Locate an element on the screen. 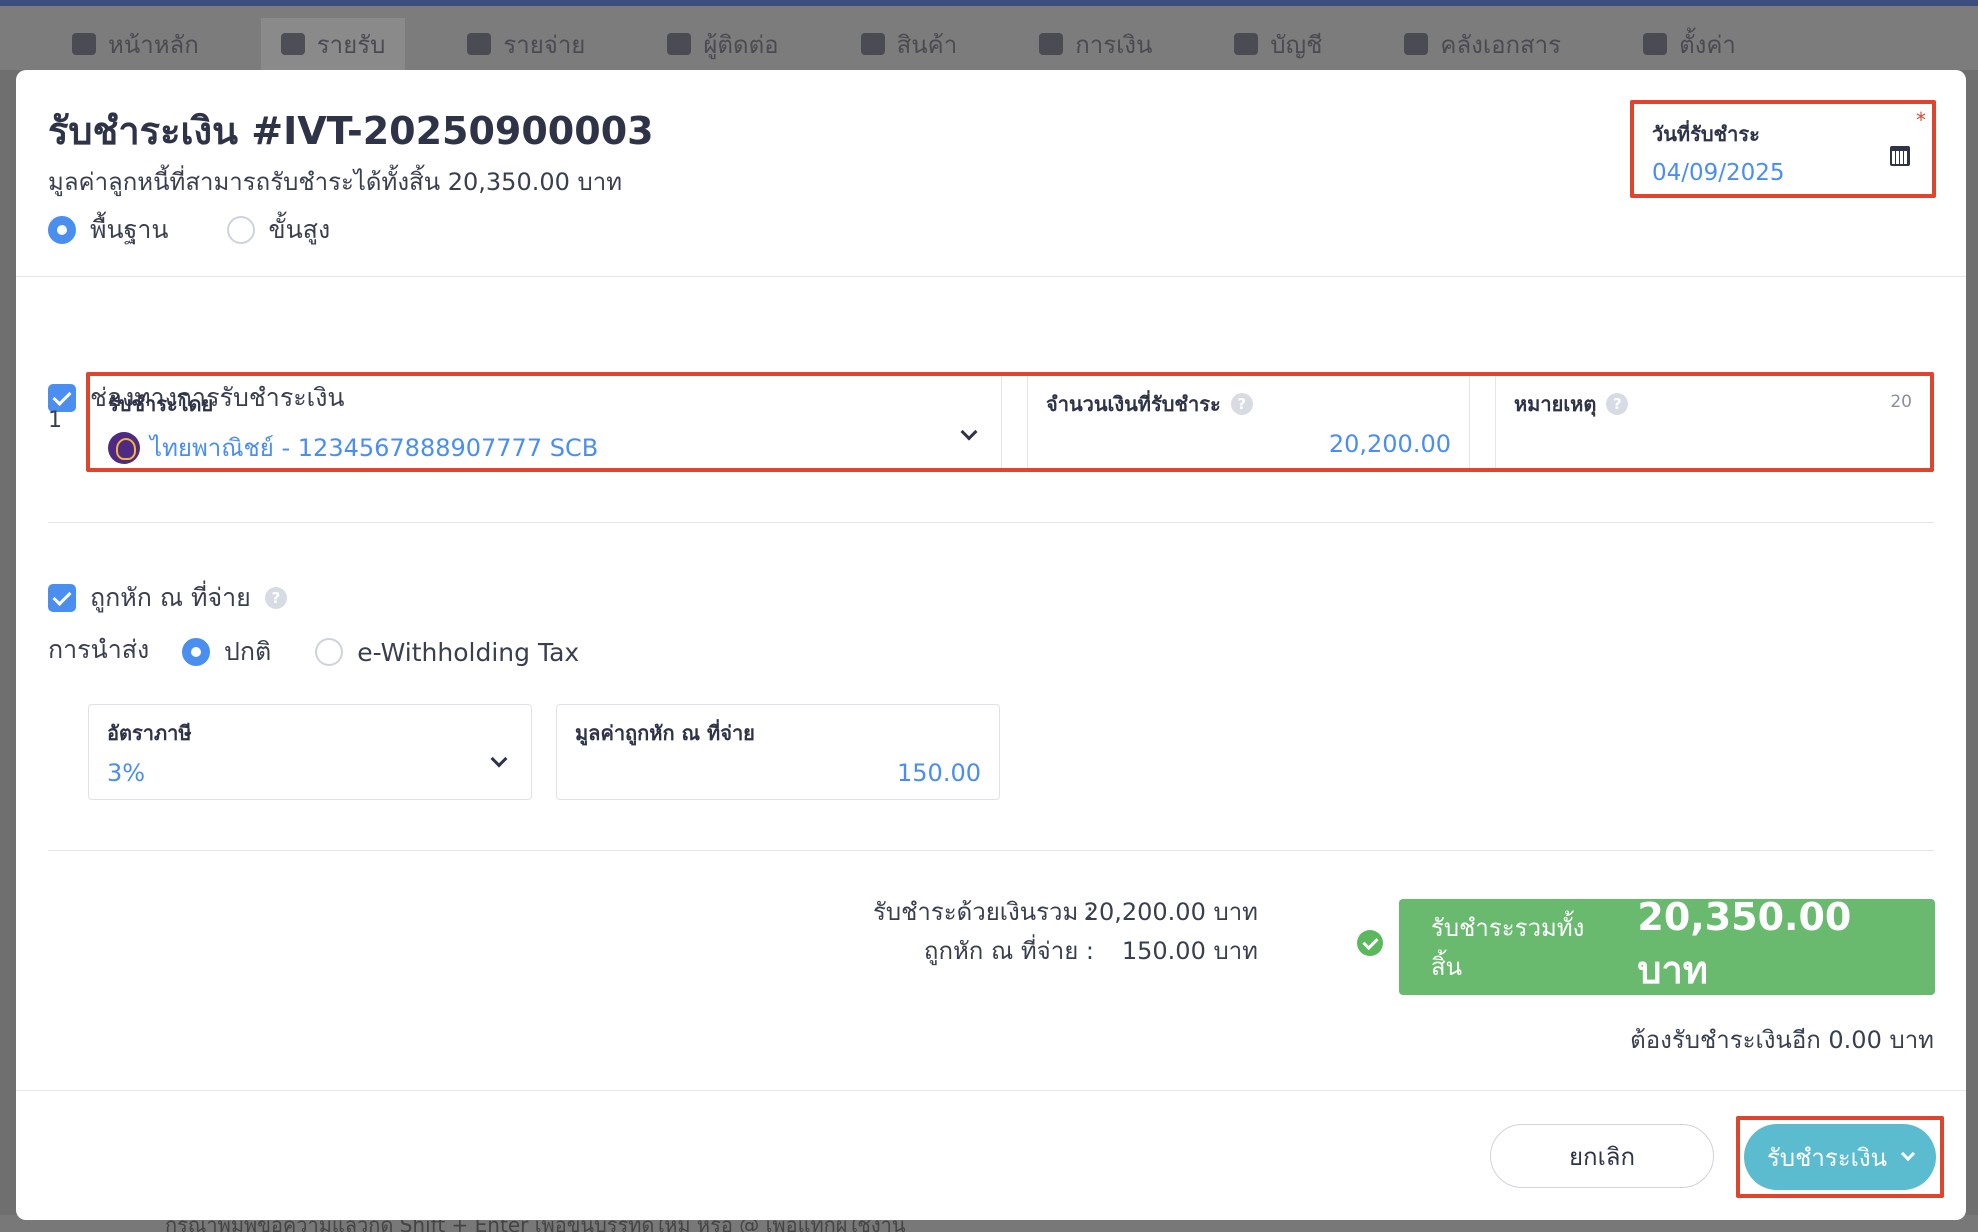  amount-field: จำนวนเงินที่รับชำระ ? 20,200.00 is located at coordinates (1249, 422).